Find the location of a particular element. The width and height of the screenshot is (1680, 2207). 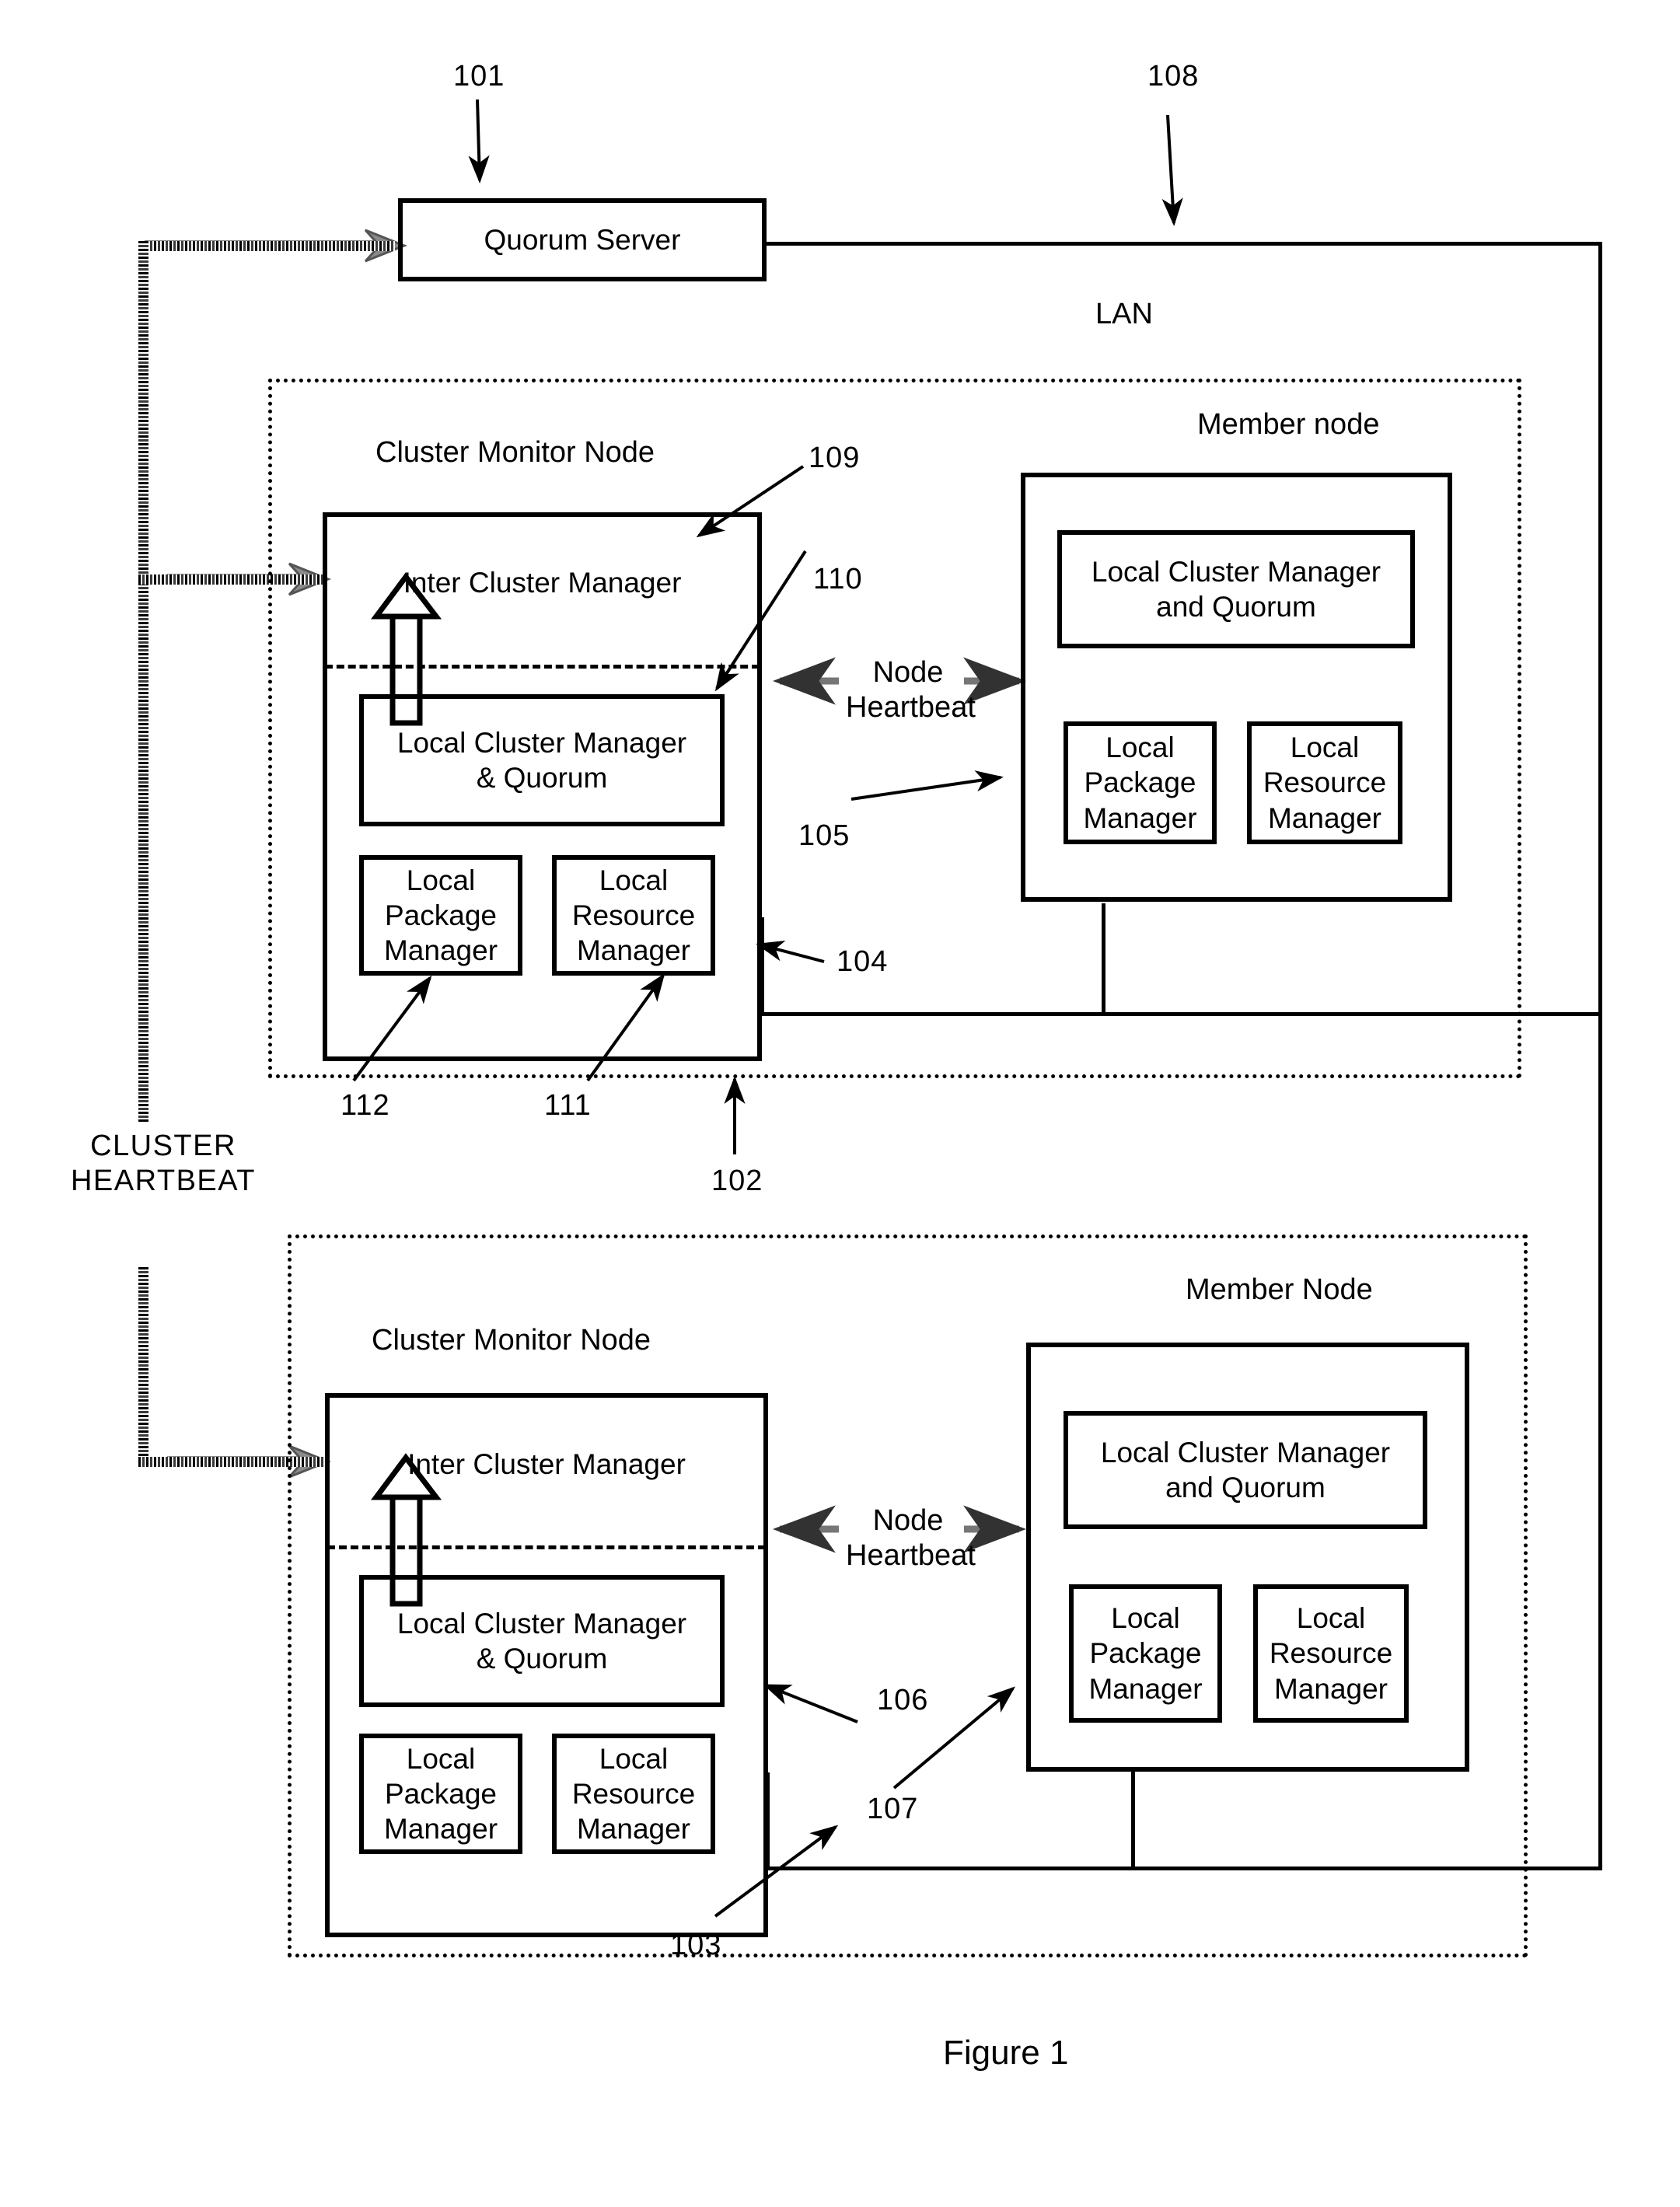

cluster-heartbeat-top-segment is located at coordinates (267, 246).